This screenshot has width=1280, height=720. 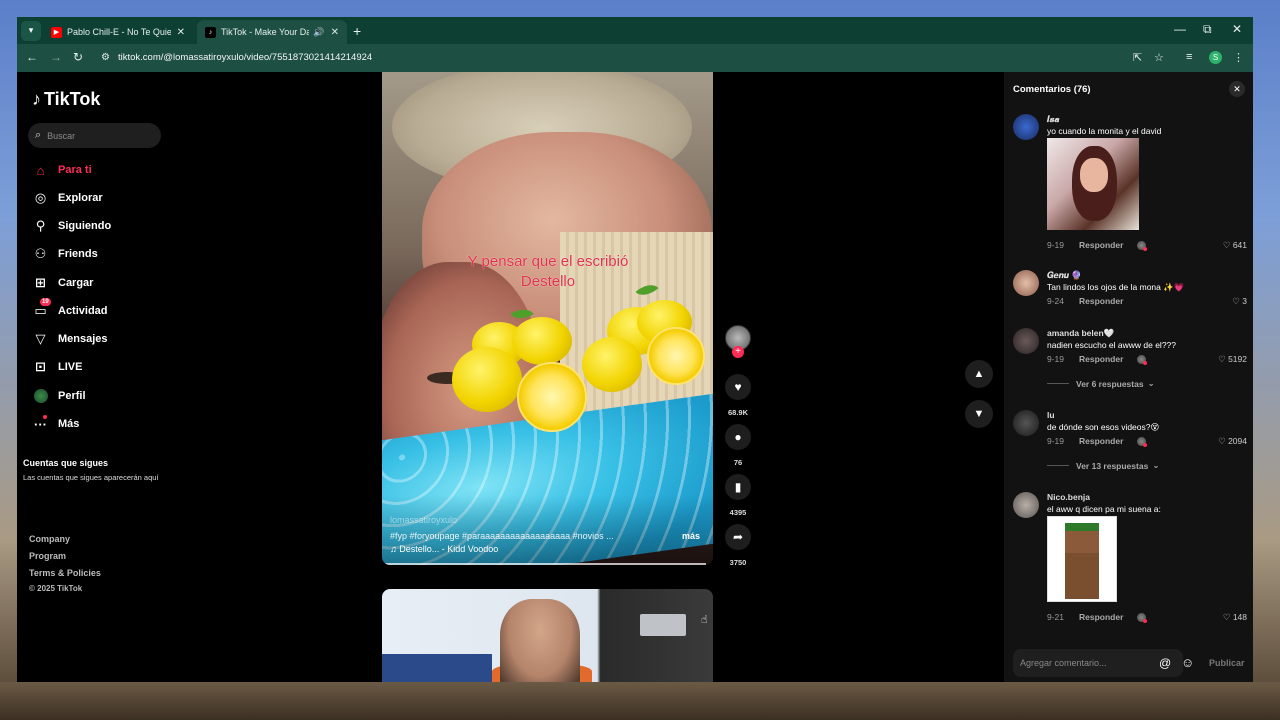 I want to click on video-author: lomassatiroyxulo, so click(x=423, y=520).